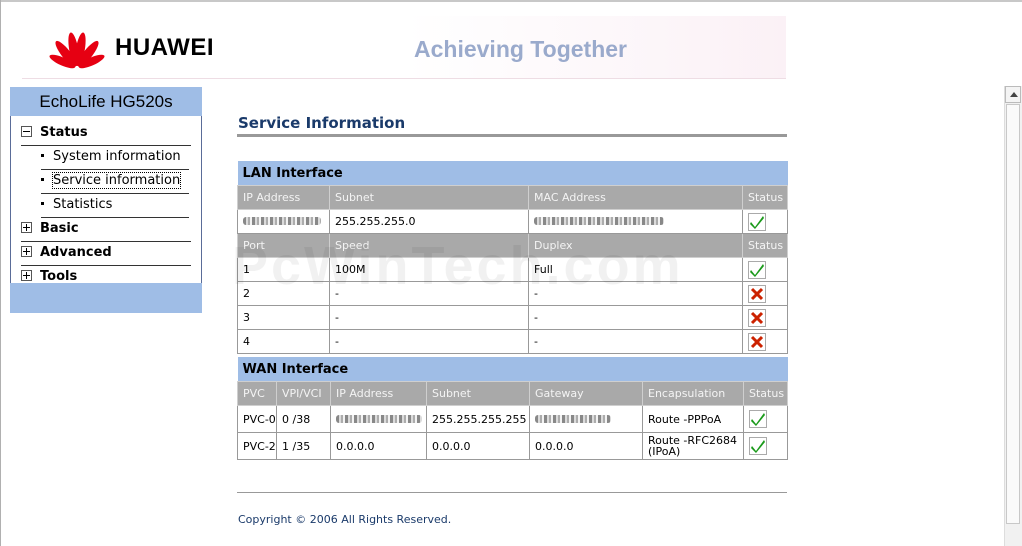 The width and height of the screenshot is (1022, 546). I want to click on sidebar-subitem-system-information: System information, so click(115, 158).